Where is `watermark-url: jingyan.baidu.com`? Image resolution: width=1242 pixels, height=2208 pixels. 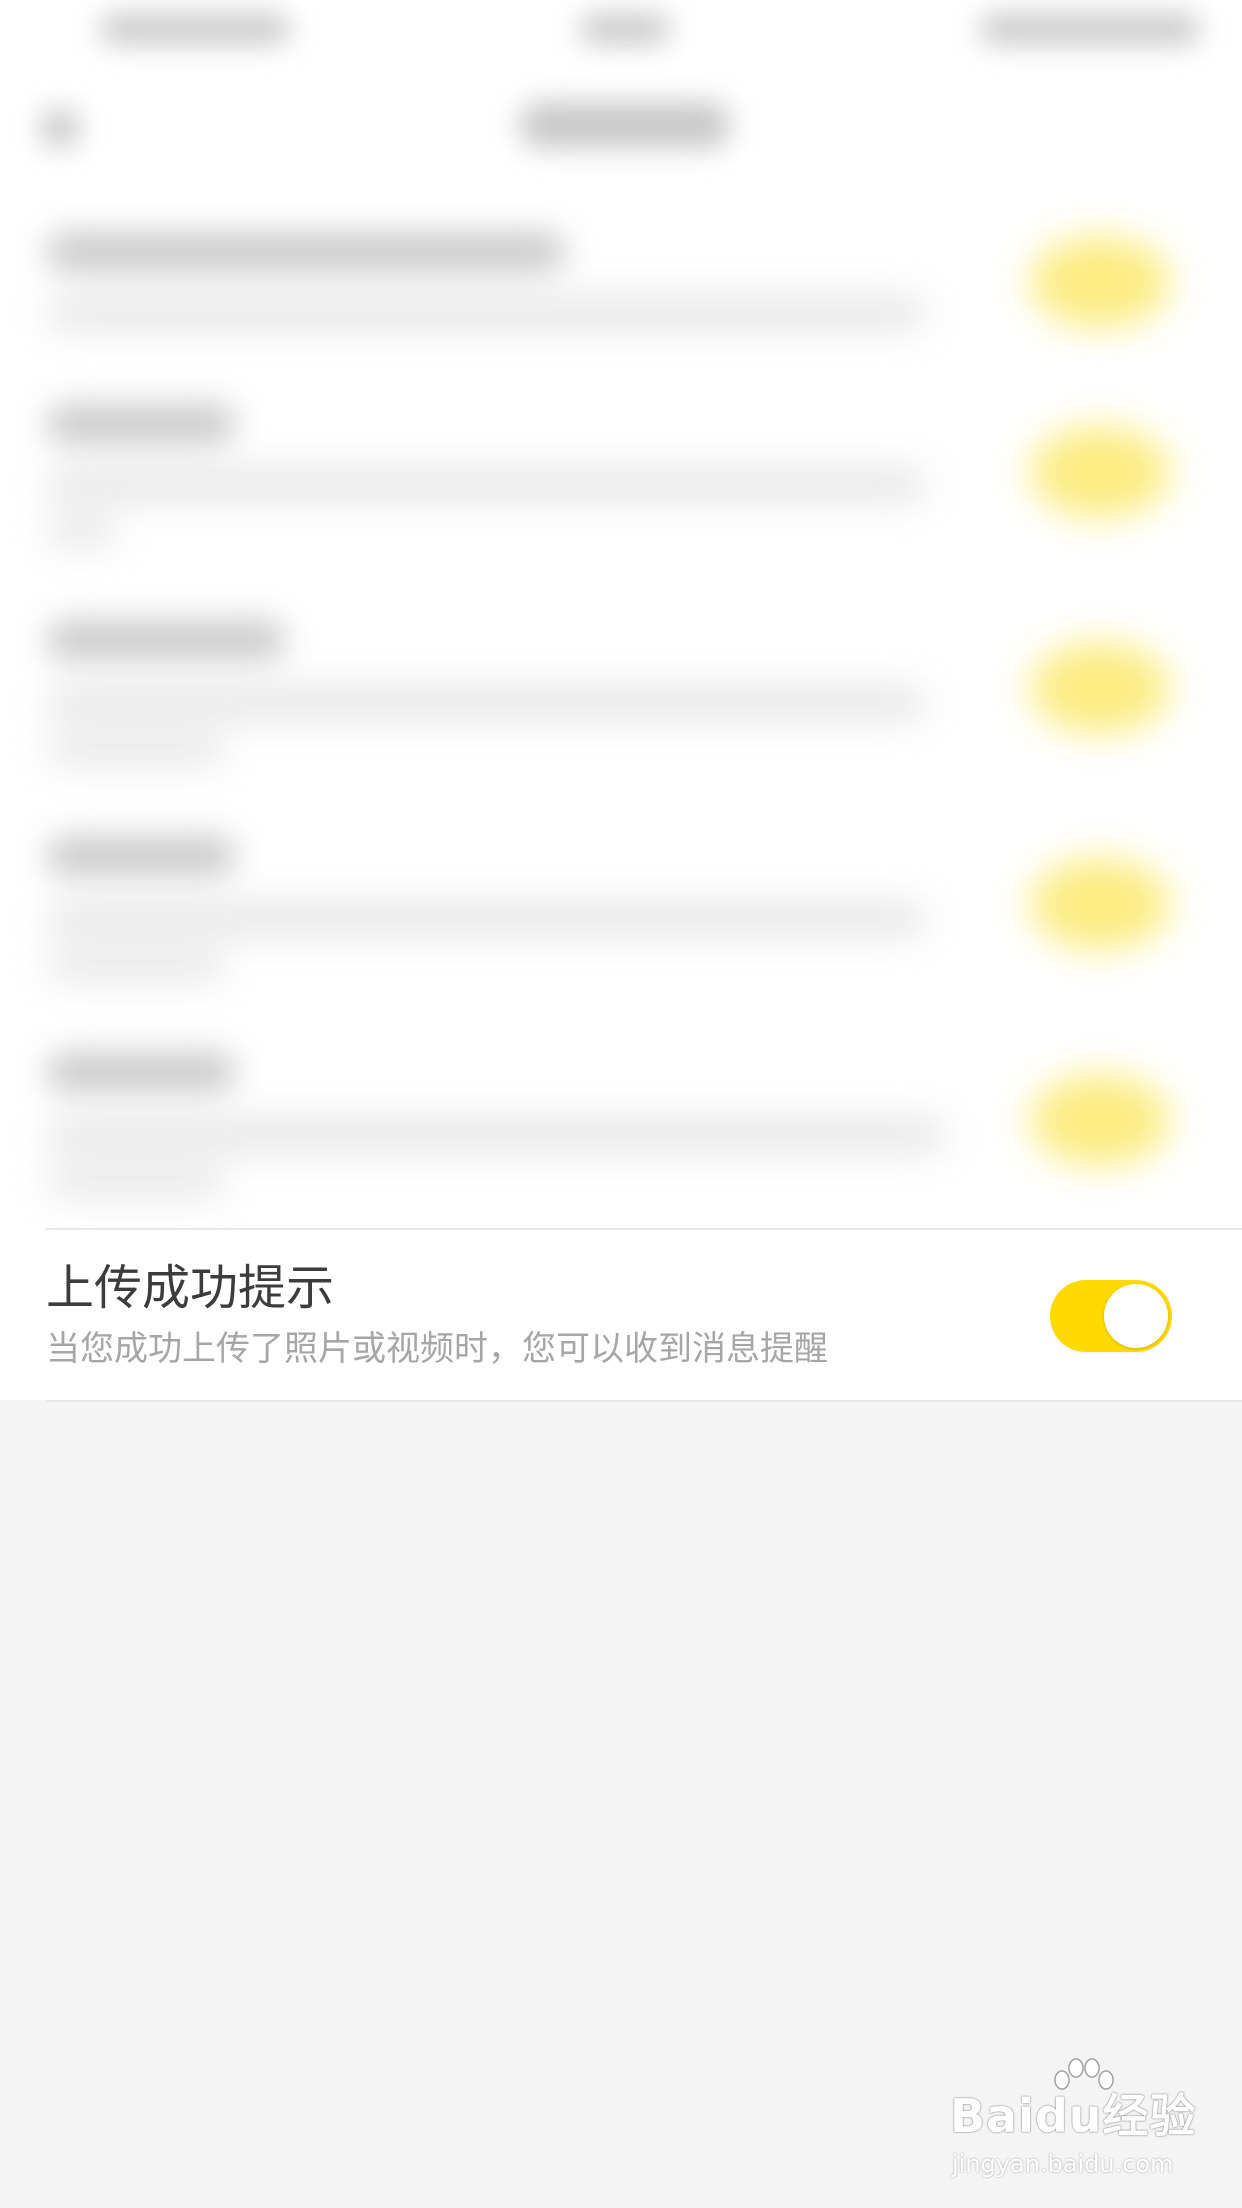
watermark-url: jingyan.baidu.com is located at coordinates (1063, 2164).